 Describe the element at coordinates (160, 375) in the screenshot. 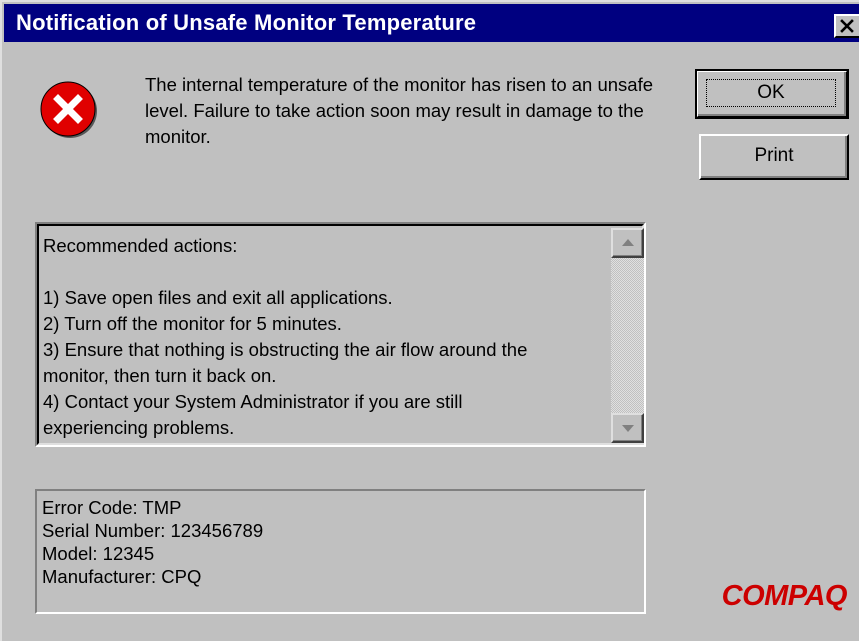

I see `actions-line: monitor, then turn it back on.` at that location.